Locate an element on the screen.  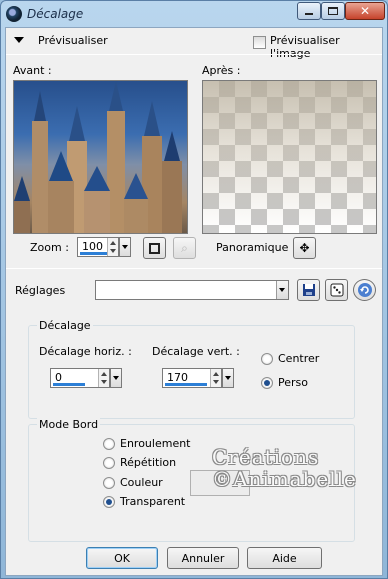
center-radio-label: Centrer is located at coordinates (299, 358).